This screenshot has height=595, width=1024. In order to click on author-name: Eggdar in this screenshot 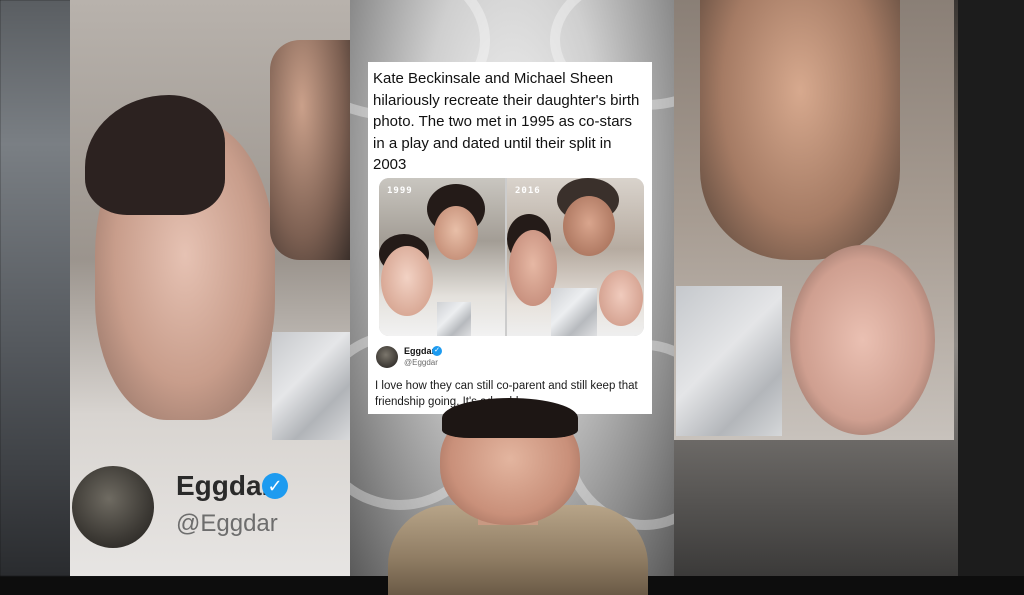, I will do `click(419, 351)`.